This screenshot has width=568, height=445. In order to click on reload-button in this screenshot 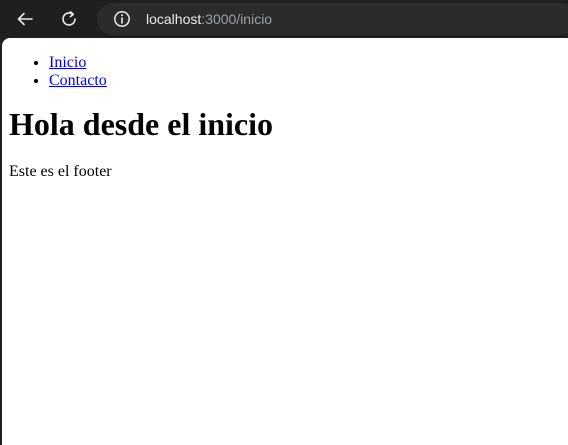, I will do `click(69, 19)`.